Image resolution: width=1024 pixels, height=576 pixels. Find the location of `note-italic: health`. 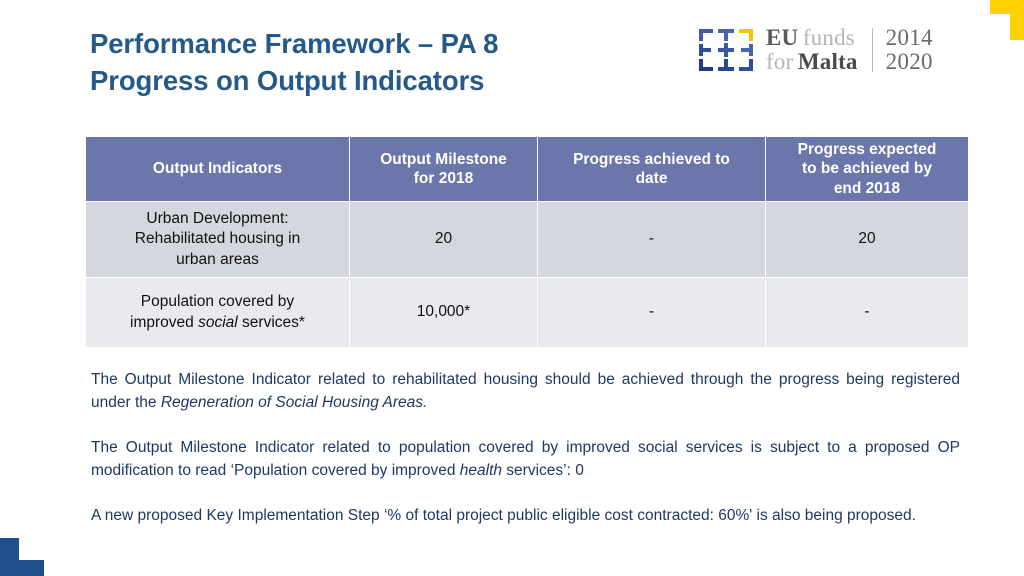

note-italic: health is located at coordinates (480, 470).